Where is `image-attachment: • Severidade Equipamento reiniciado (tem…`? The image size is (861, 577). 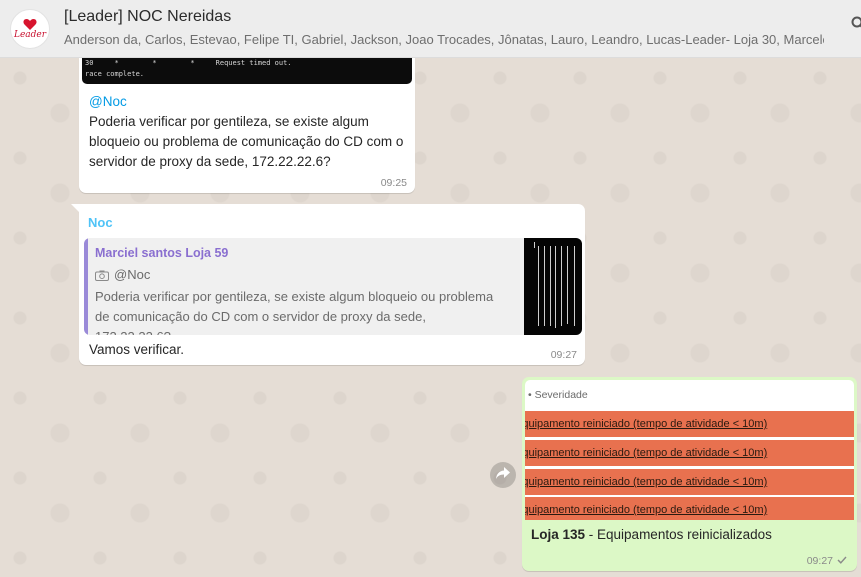
image-attachment: • Severidade Equipamento reiniciado (tem… is located at coordinates (689, 450).